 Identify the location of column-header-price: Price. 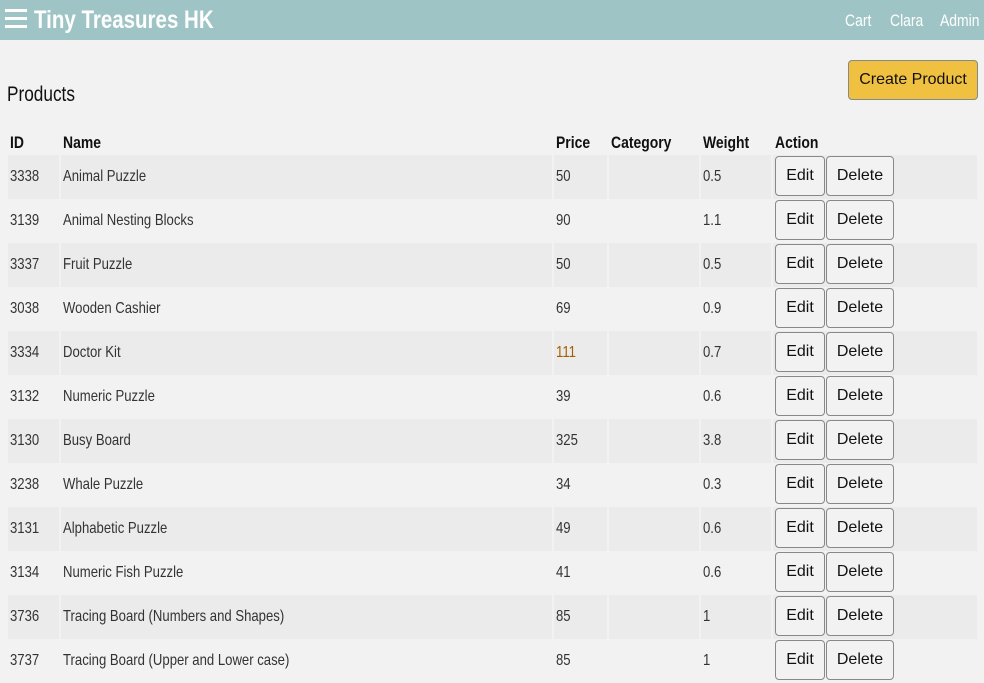
(573, 142).